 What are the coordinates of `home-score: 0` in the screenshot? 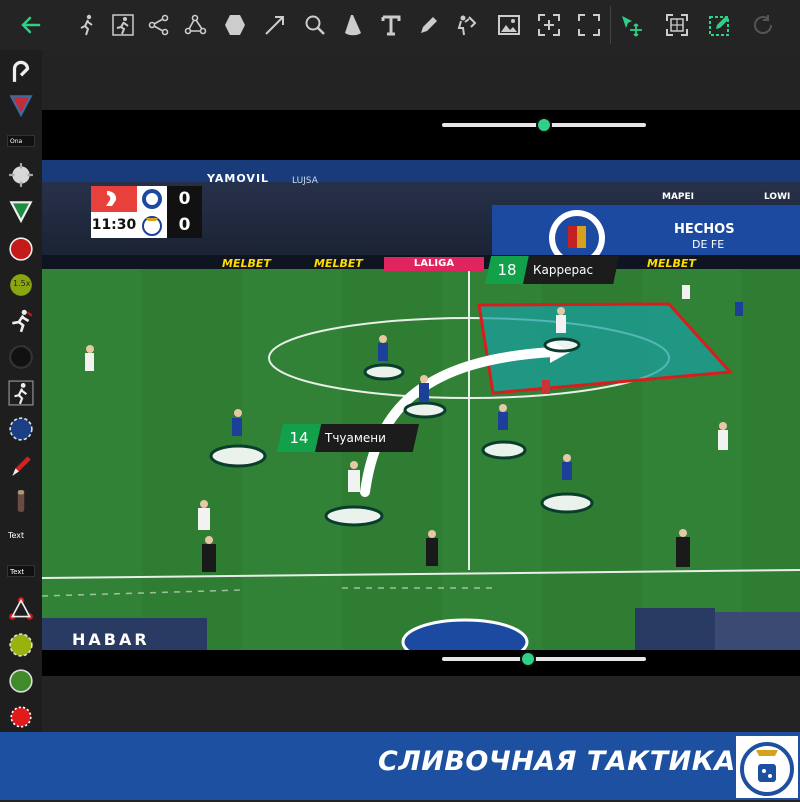 It's located at (184, 199).